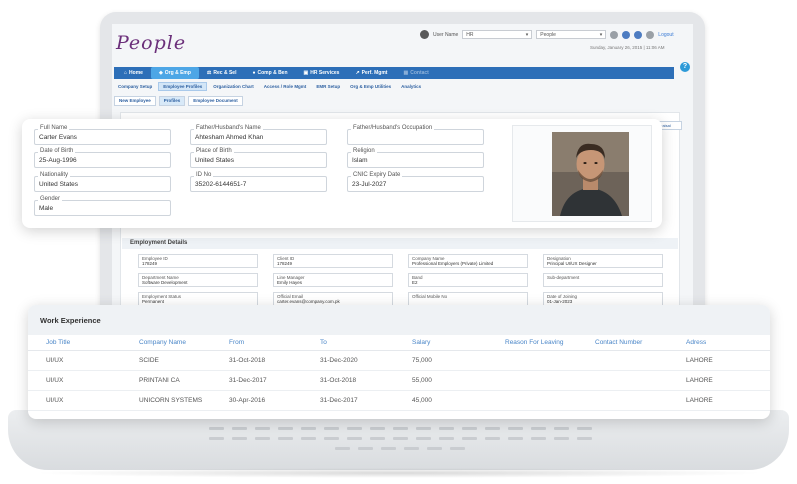 This screenshot has height=484, width=797. I want to click on nav-org-emp: ◈ Org & Emp, so click(174, 73).